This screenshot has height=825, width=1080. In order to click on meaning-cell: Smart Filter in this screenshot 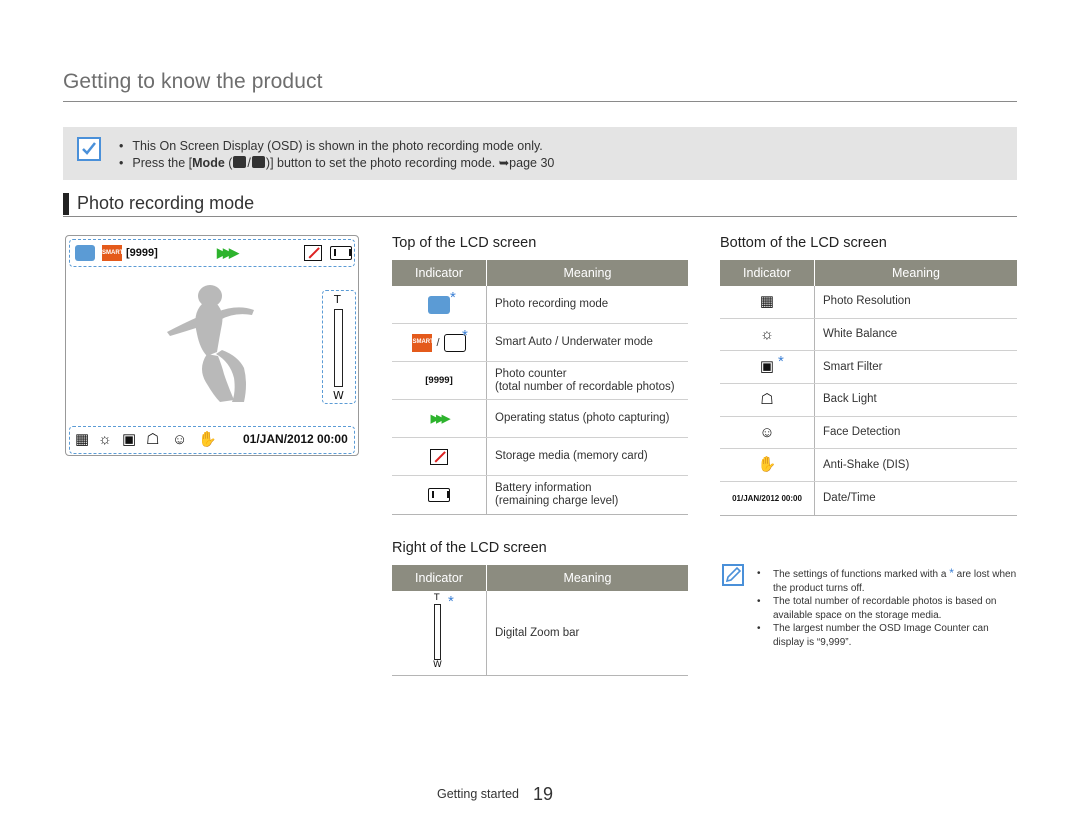, I will do `click(853, 366)`.